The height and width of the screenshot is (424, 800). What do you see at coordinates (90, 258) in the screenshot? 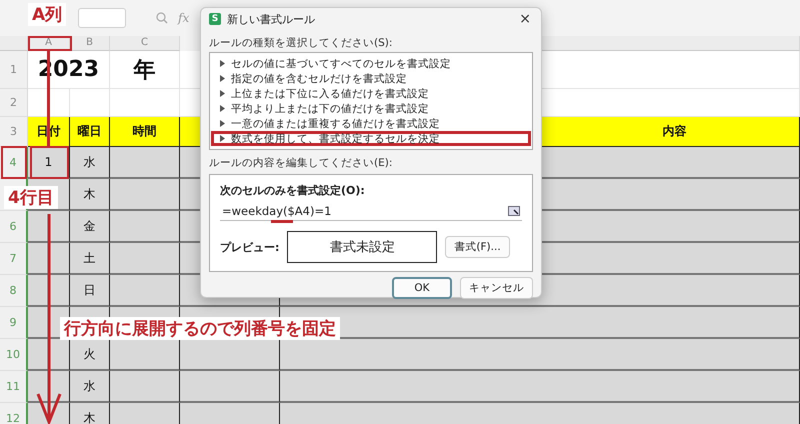
I see `cell-text: 土` at bounding box center [90, 258].